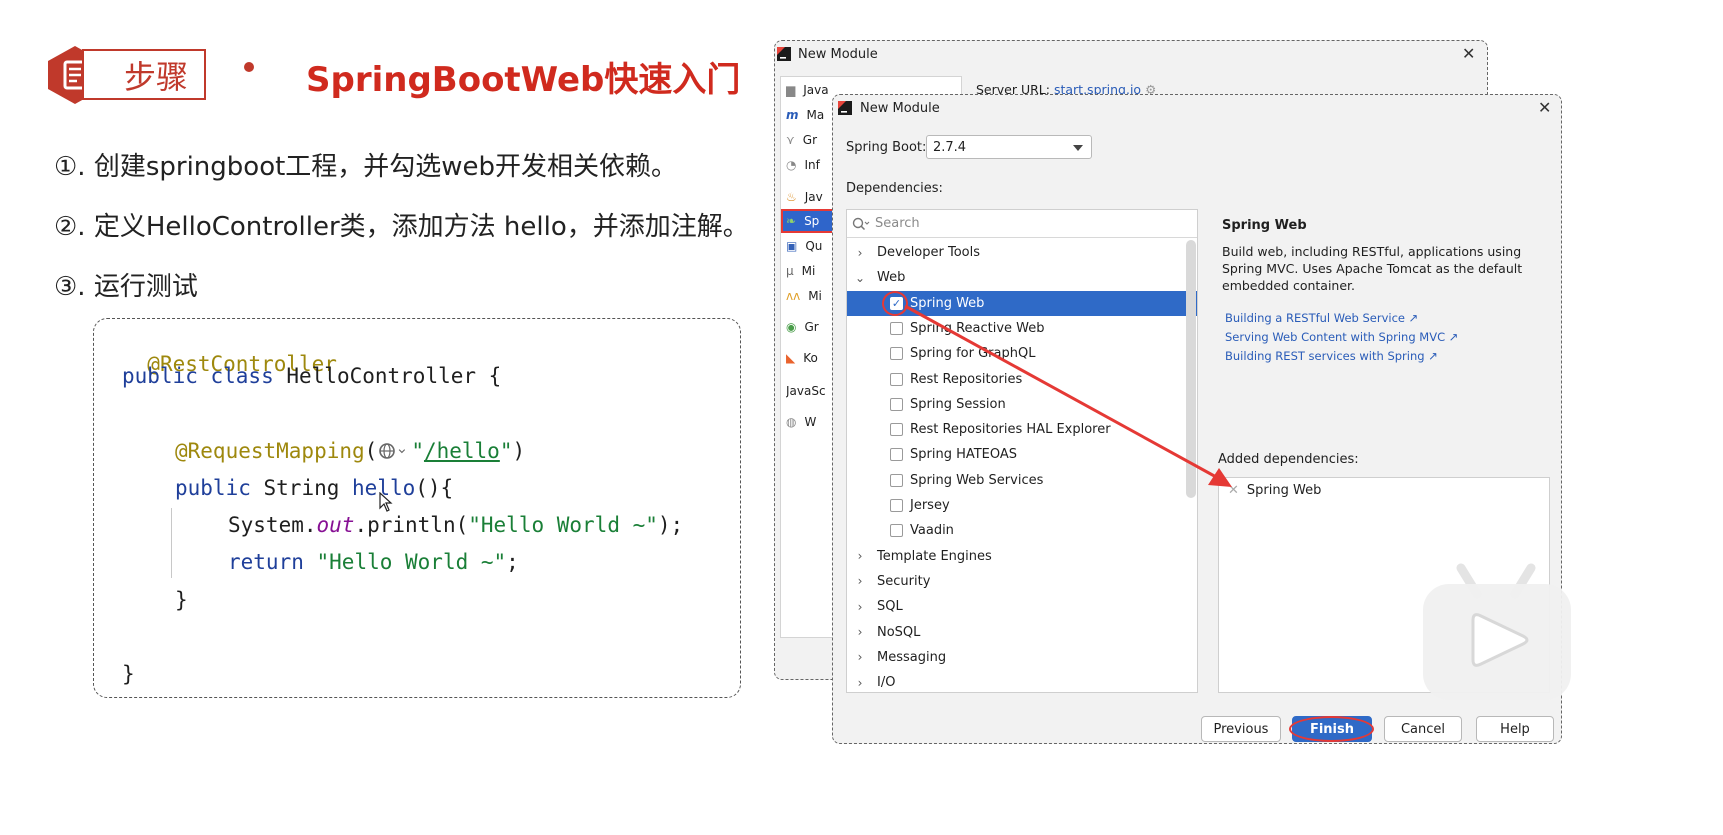 The width and height of the screenshot is (1723, 835). I want to click on dependency-label: Rest Repositories HAL Explorer, so click(1010, 430).